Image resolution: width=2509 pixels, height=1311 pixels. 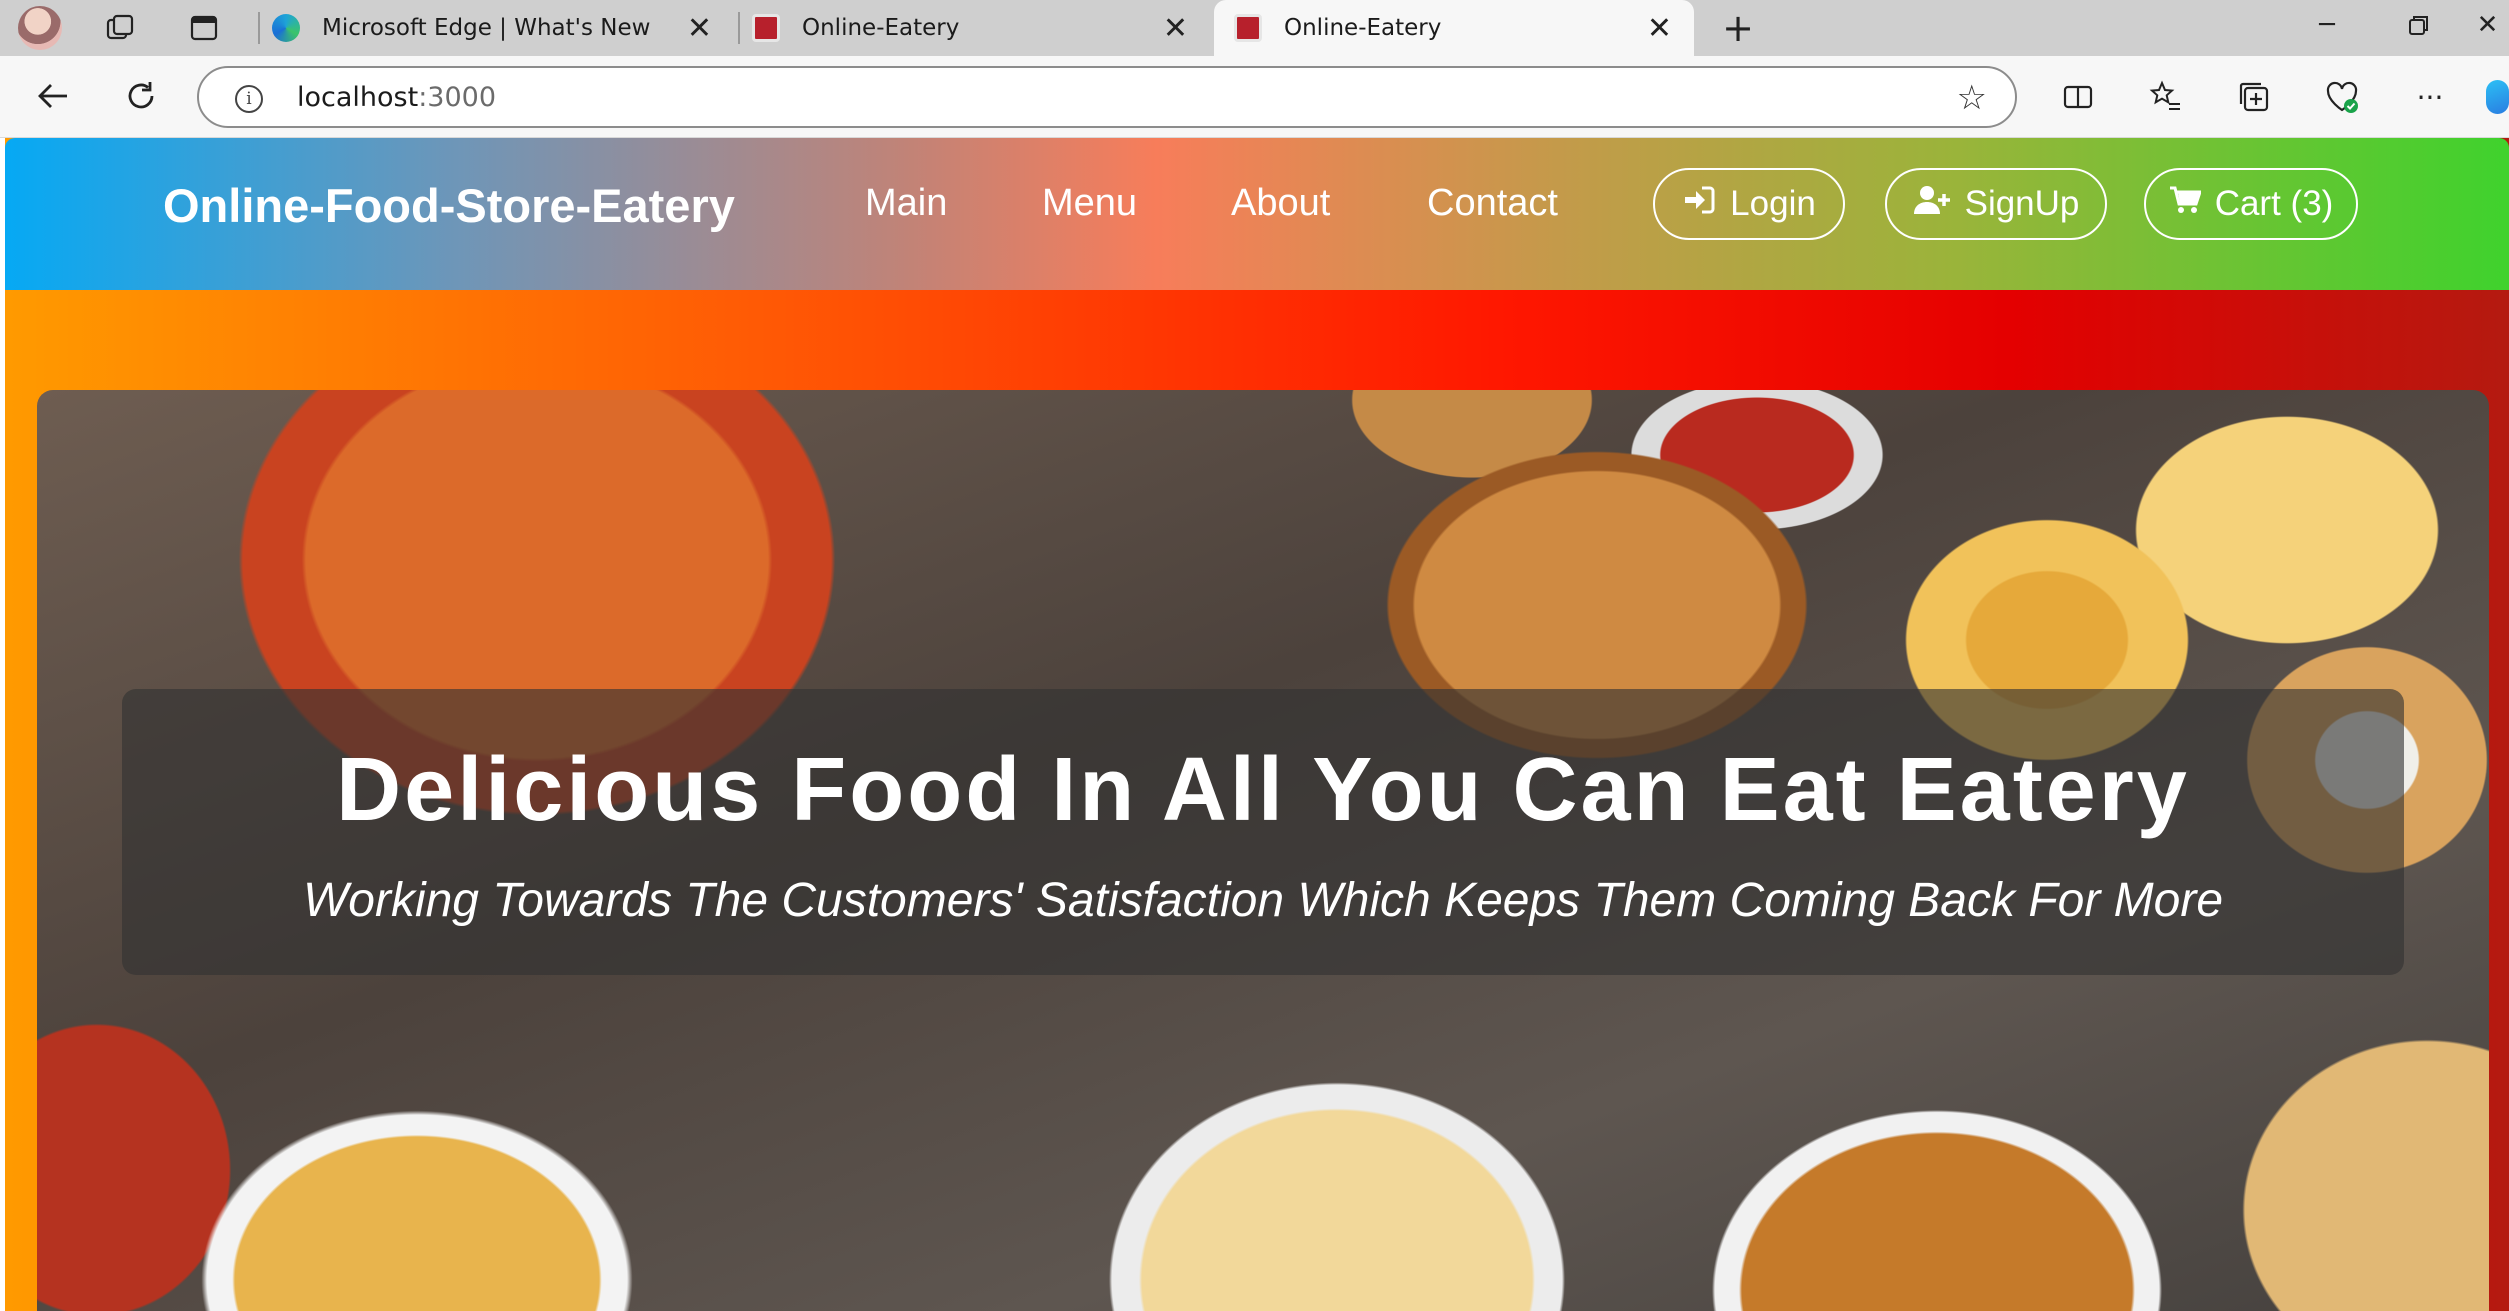 I want to click on vertical-tabs-icon, so click(x=204, y=28).